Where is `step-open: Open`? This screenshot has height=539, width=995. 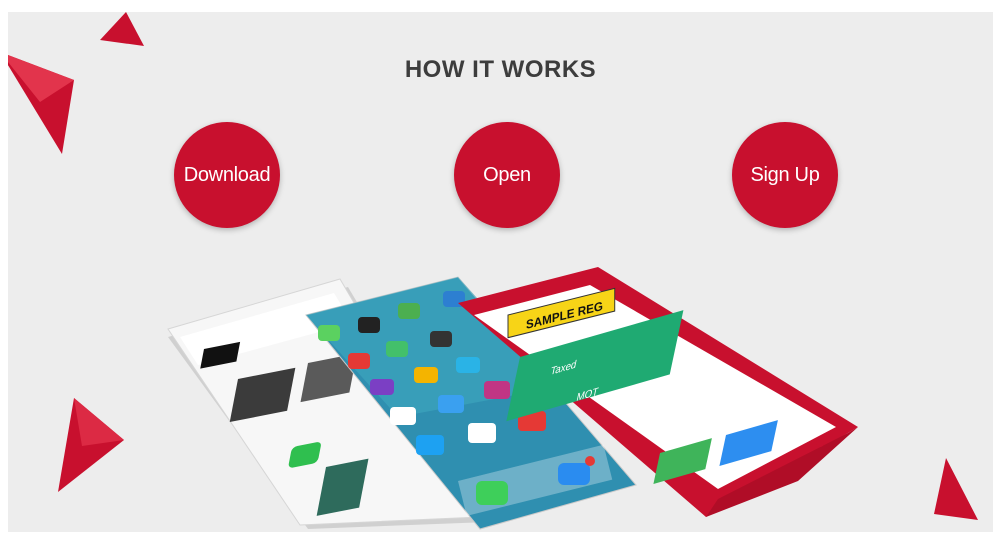 step-open: Open is located at coordinates (507, 175).